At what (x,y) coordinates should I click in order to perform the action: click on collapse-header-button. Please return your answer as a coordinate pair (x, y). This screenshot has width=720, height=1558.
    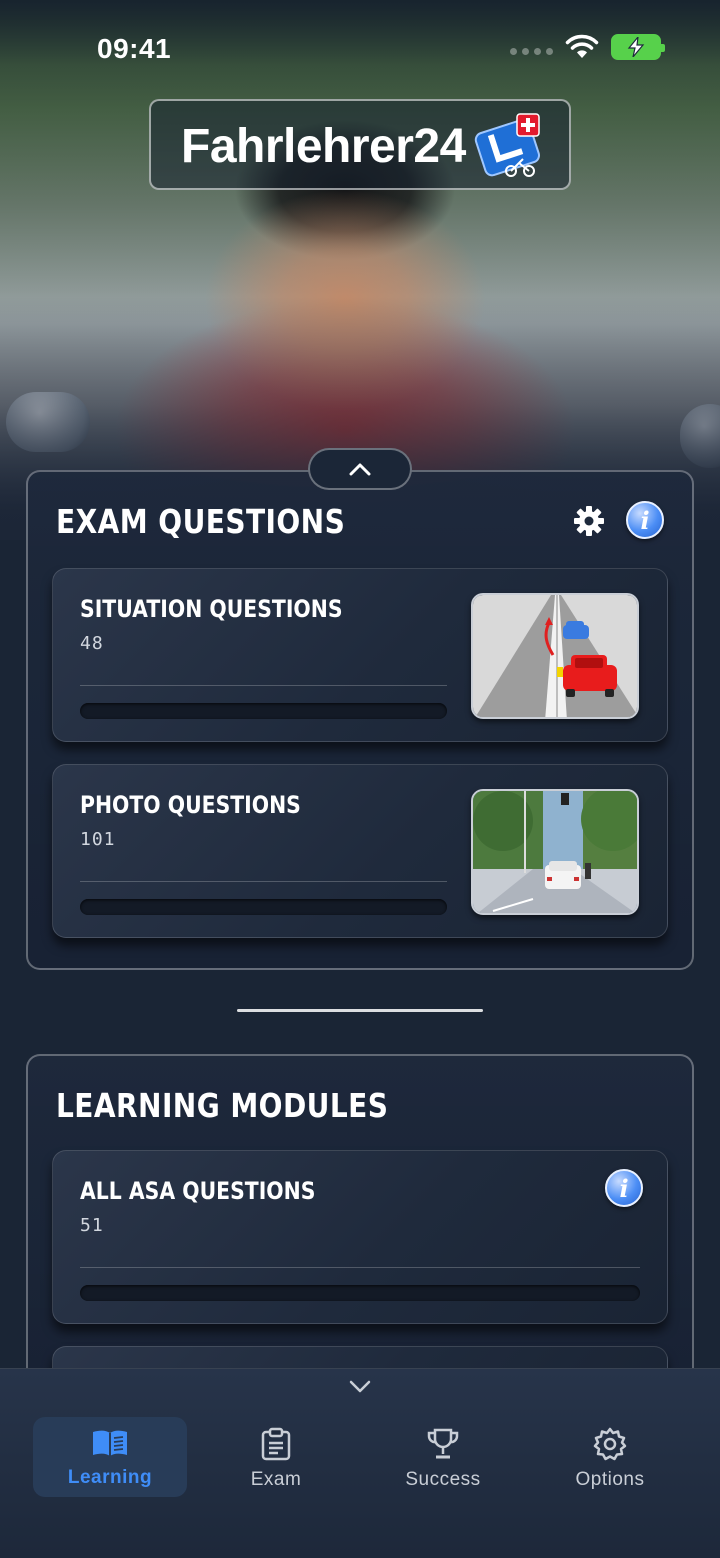
    Looking at the image, I should click on (360, 469).